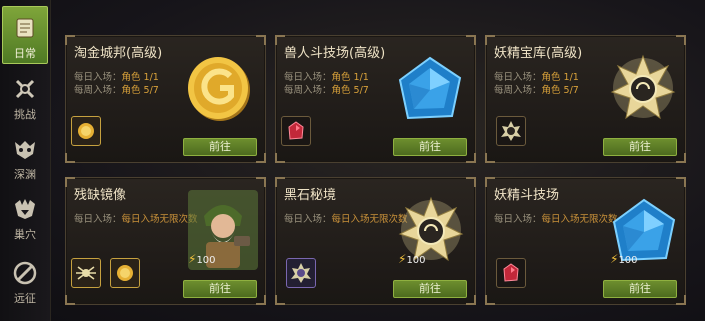  I want to click on sidebar-item-label: 远征, so click(25, 298).